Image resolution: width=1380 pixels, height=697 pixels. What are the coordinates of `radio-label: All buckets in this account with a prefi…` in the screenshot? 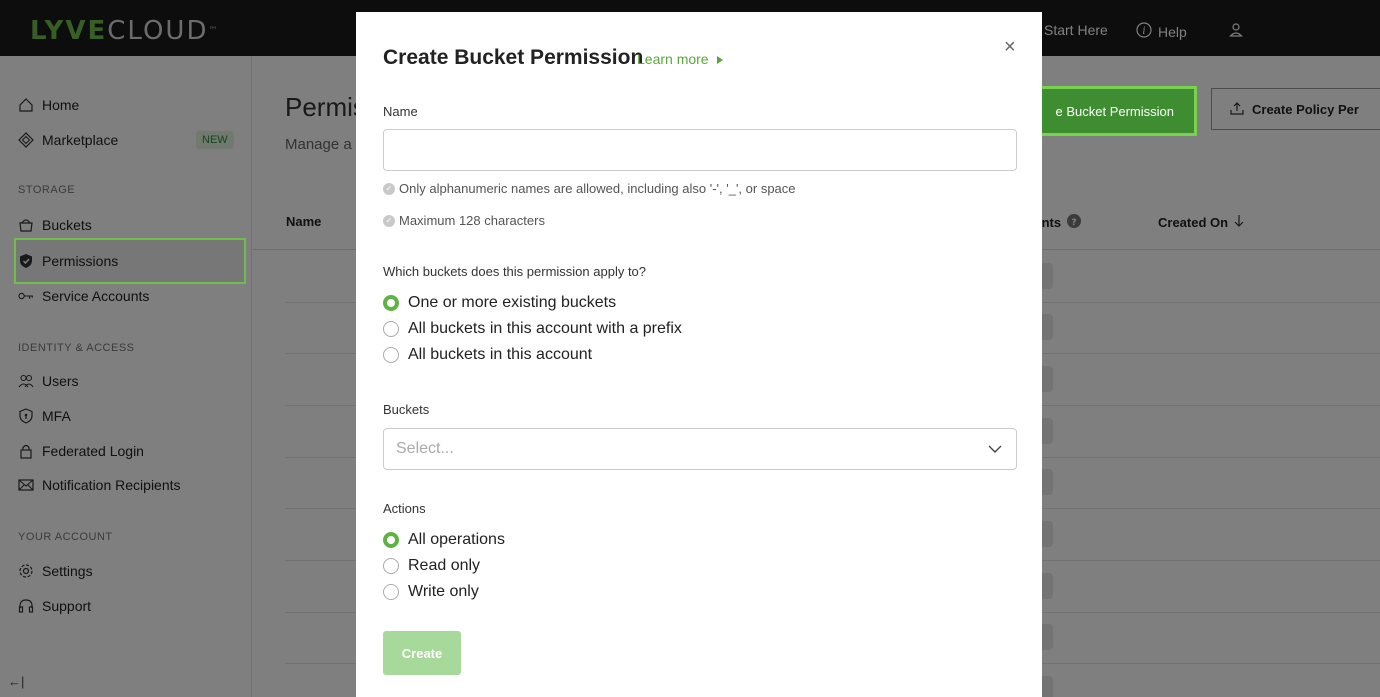 It's located at (545, 328).